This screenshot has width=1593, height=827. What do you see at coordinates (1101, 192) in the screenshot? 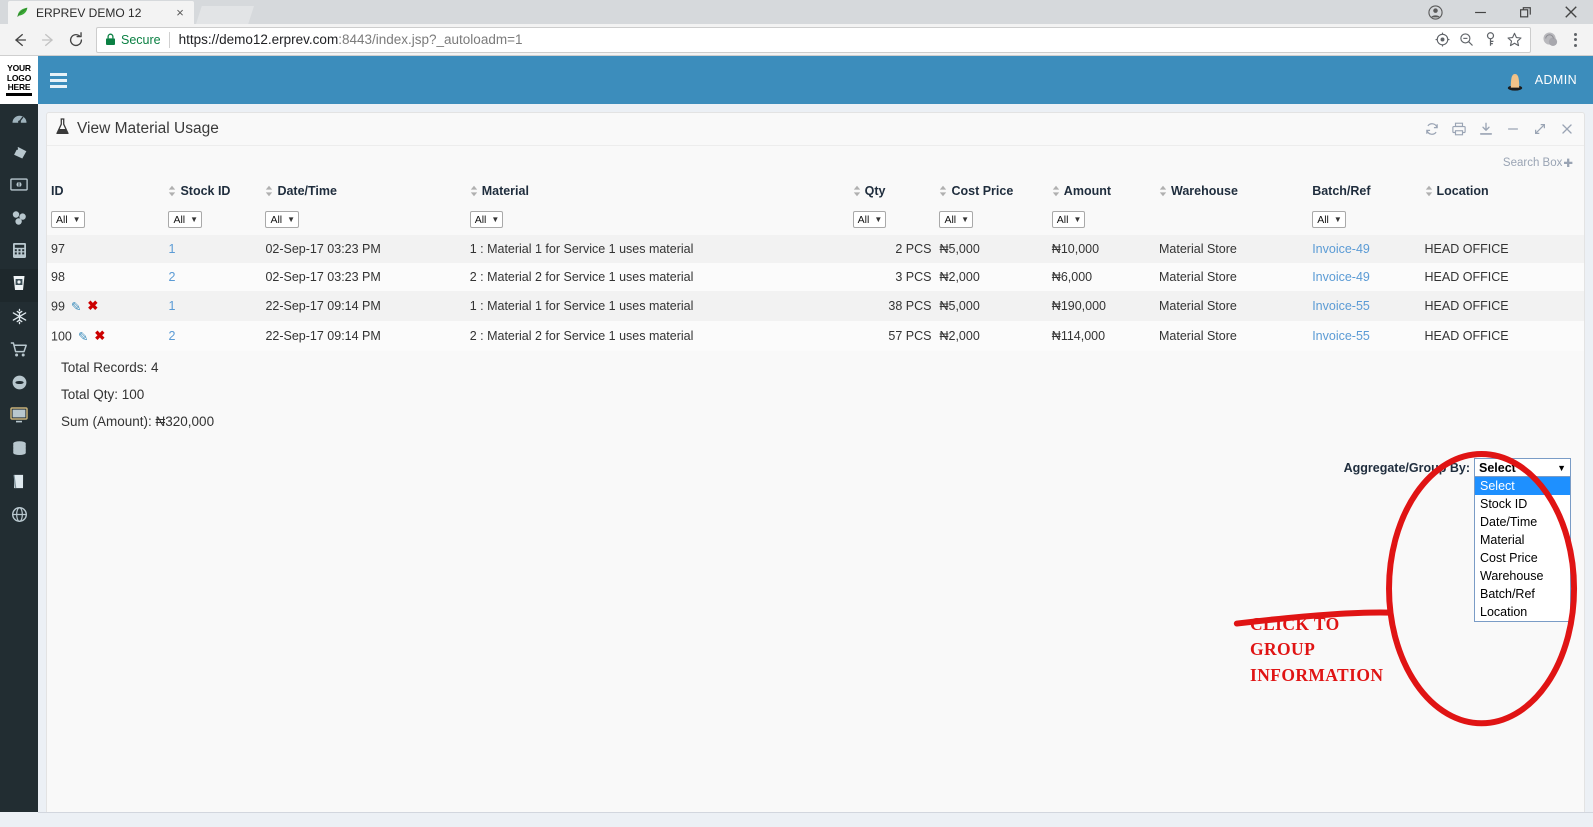
I see `column-header-amount: Amount` at bounding box center [1101, 192].